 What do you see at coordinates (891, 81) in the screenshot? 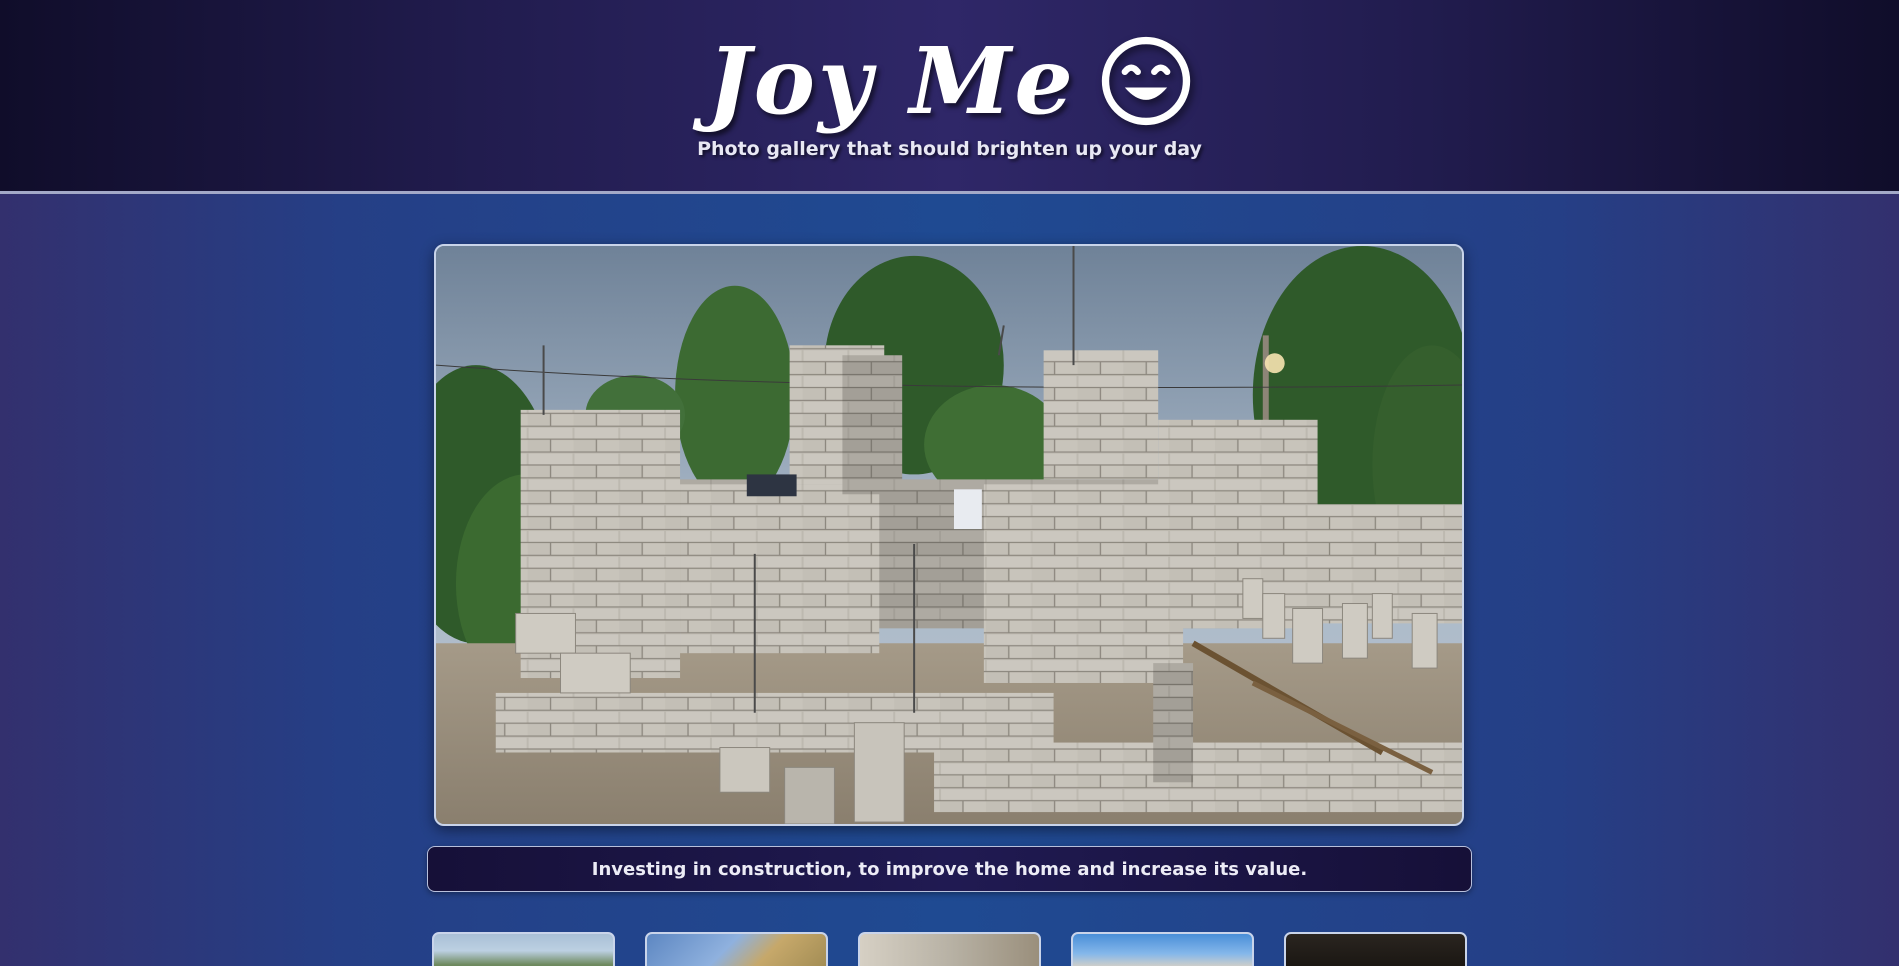
I see `site-title: Joy Me` at bounding box center [891, 81].